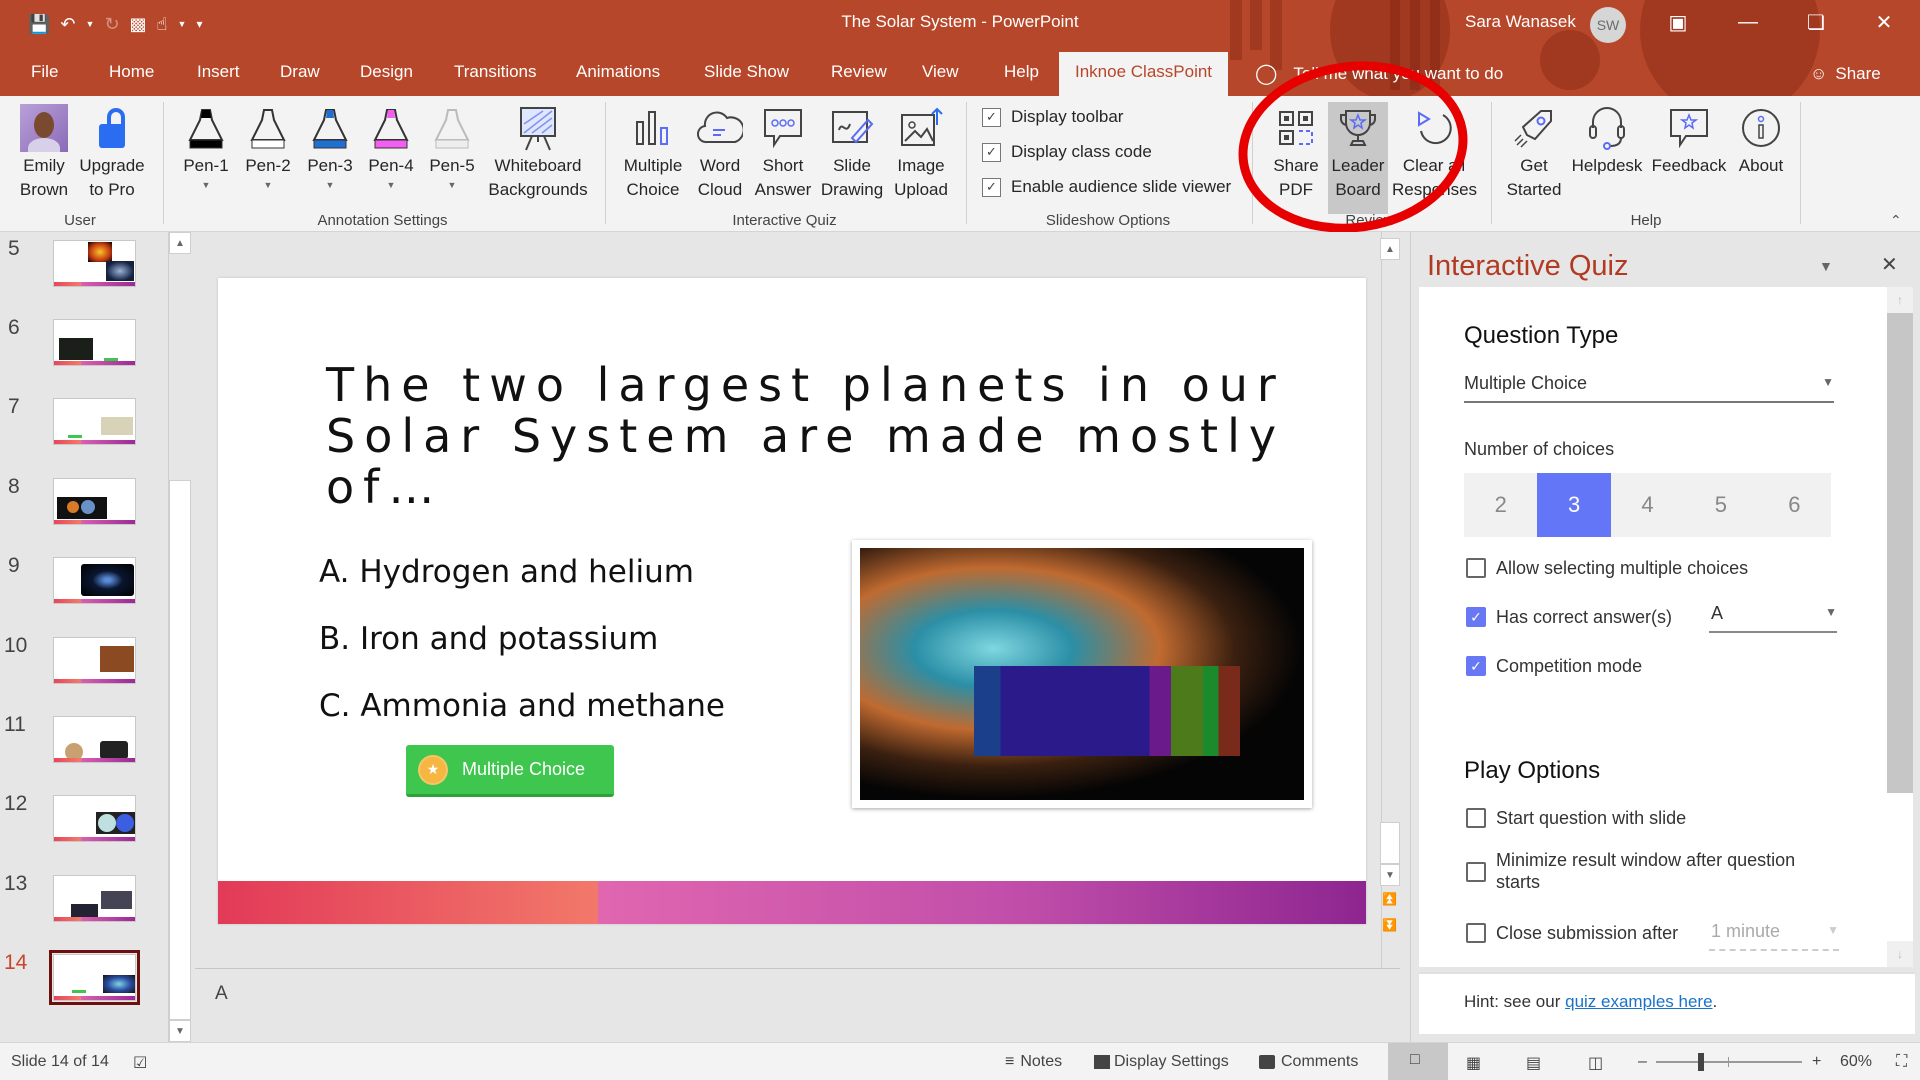  What do you see at coordinates (1647, 505) in the screenshot?
I see `choice-option-4: 4` at bounding box center [1647, 505].